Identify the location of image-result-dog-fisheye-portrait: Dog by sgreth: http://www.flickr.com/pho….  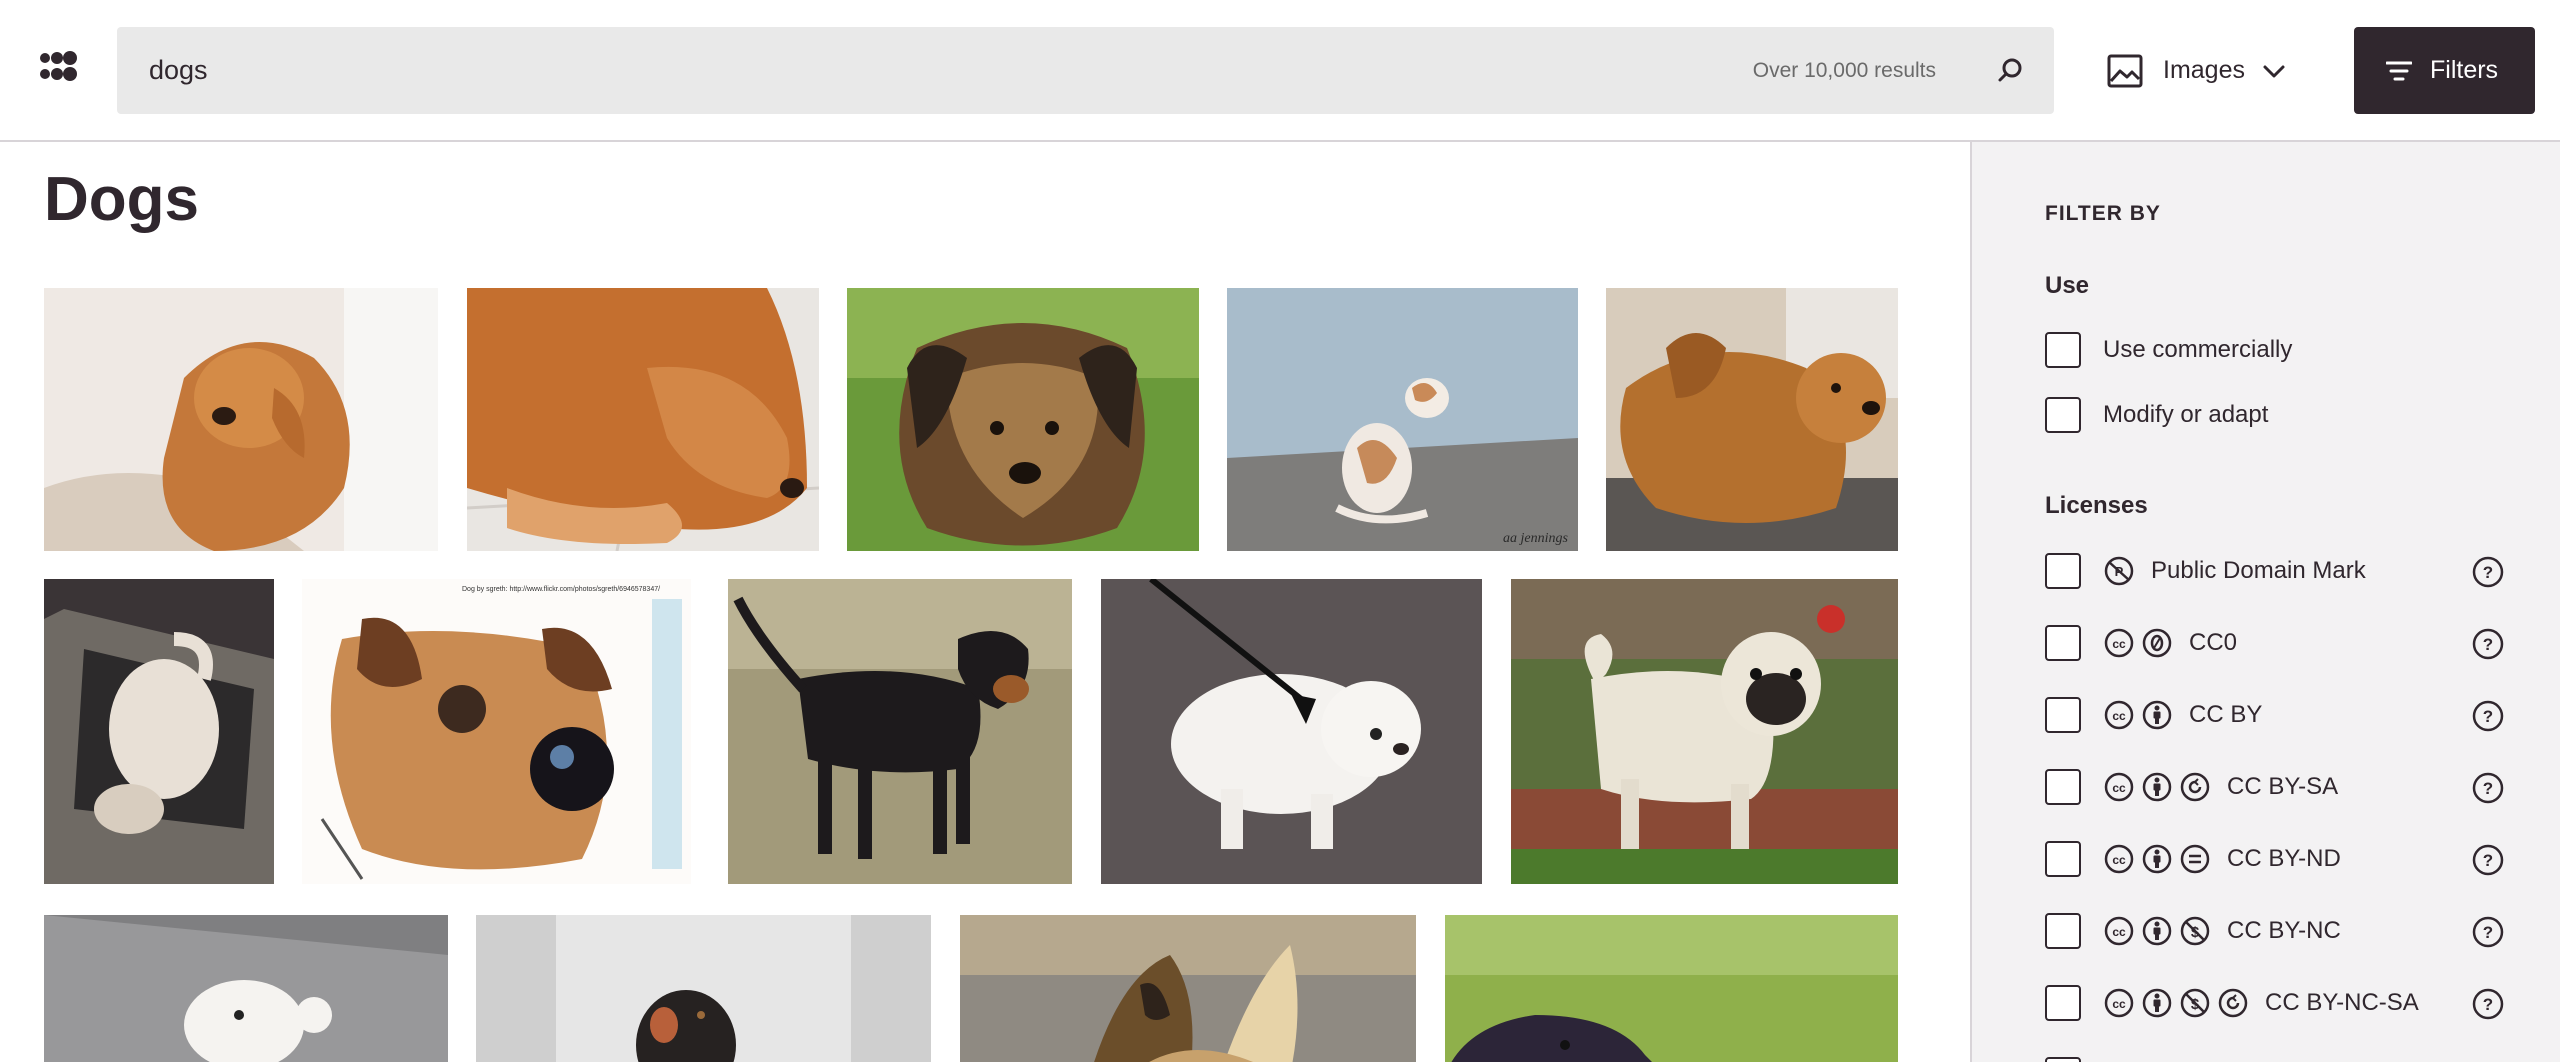
(496, 731).